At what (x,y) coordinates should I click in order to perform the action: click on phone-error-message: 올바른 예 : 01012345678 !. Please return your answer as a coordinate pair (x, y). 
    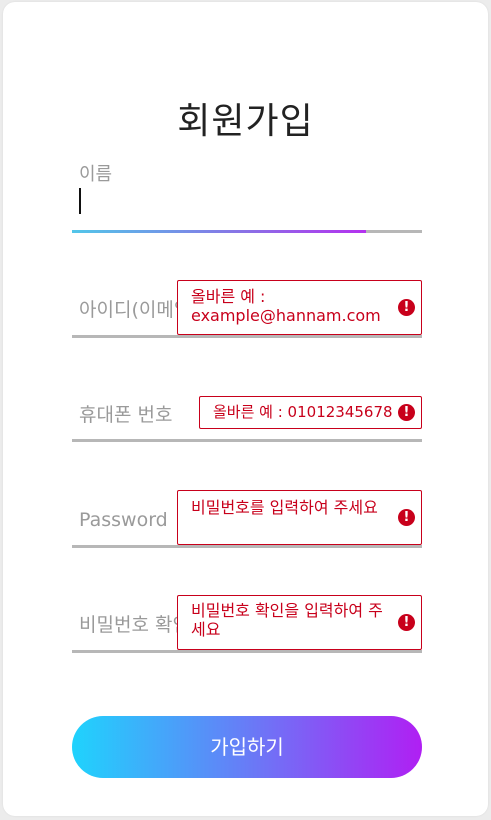
    Looking at the image, I should click on (310, 412).